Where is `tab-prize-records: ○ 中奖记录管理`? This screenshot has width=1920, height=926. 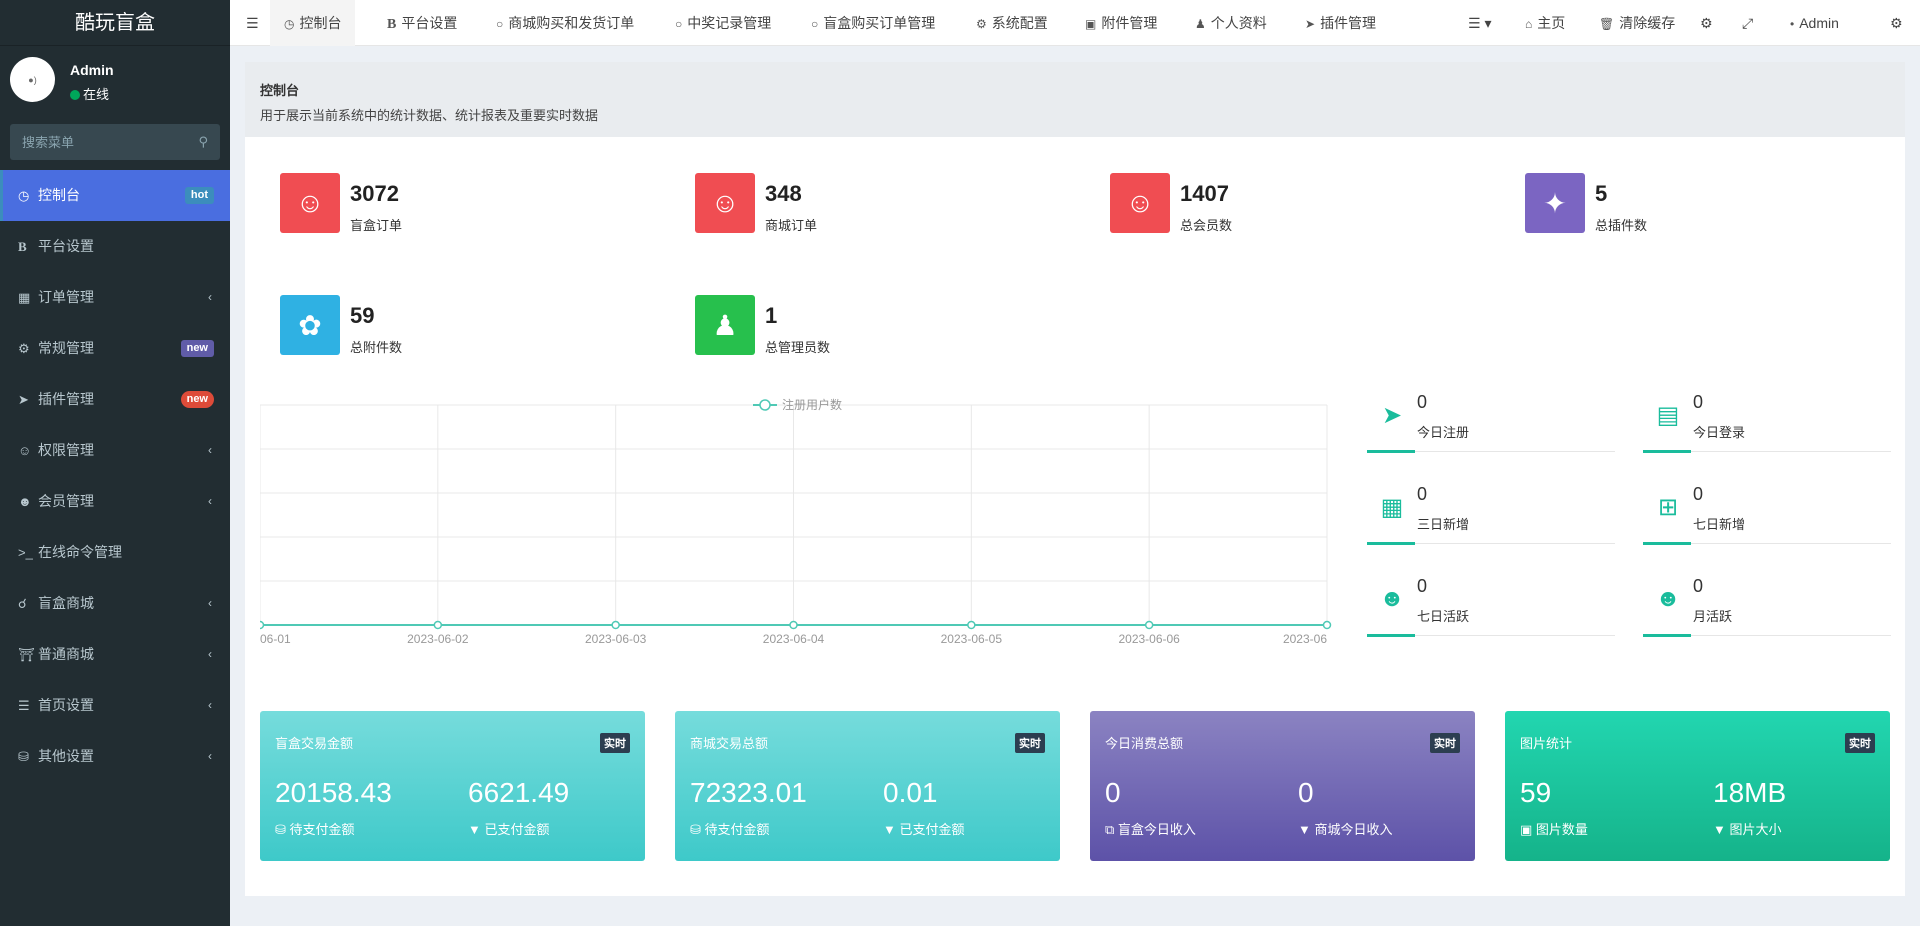
tab-prize-records: ○ 中奖记录管理 is located at coordinates (723, 23).